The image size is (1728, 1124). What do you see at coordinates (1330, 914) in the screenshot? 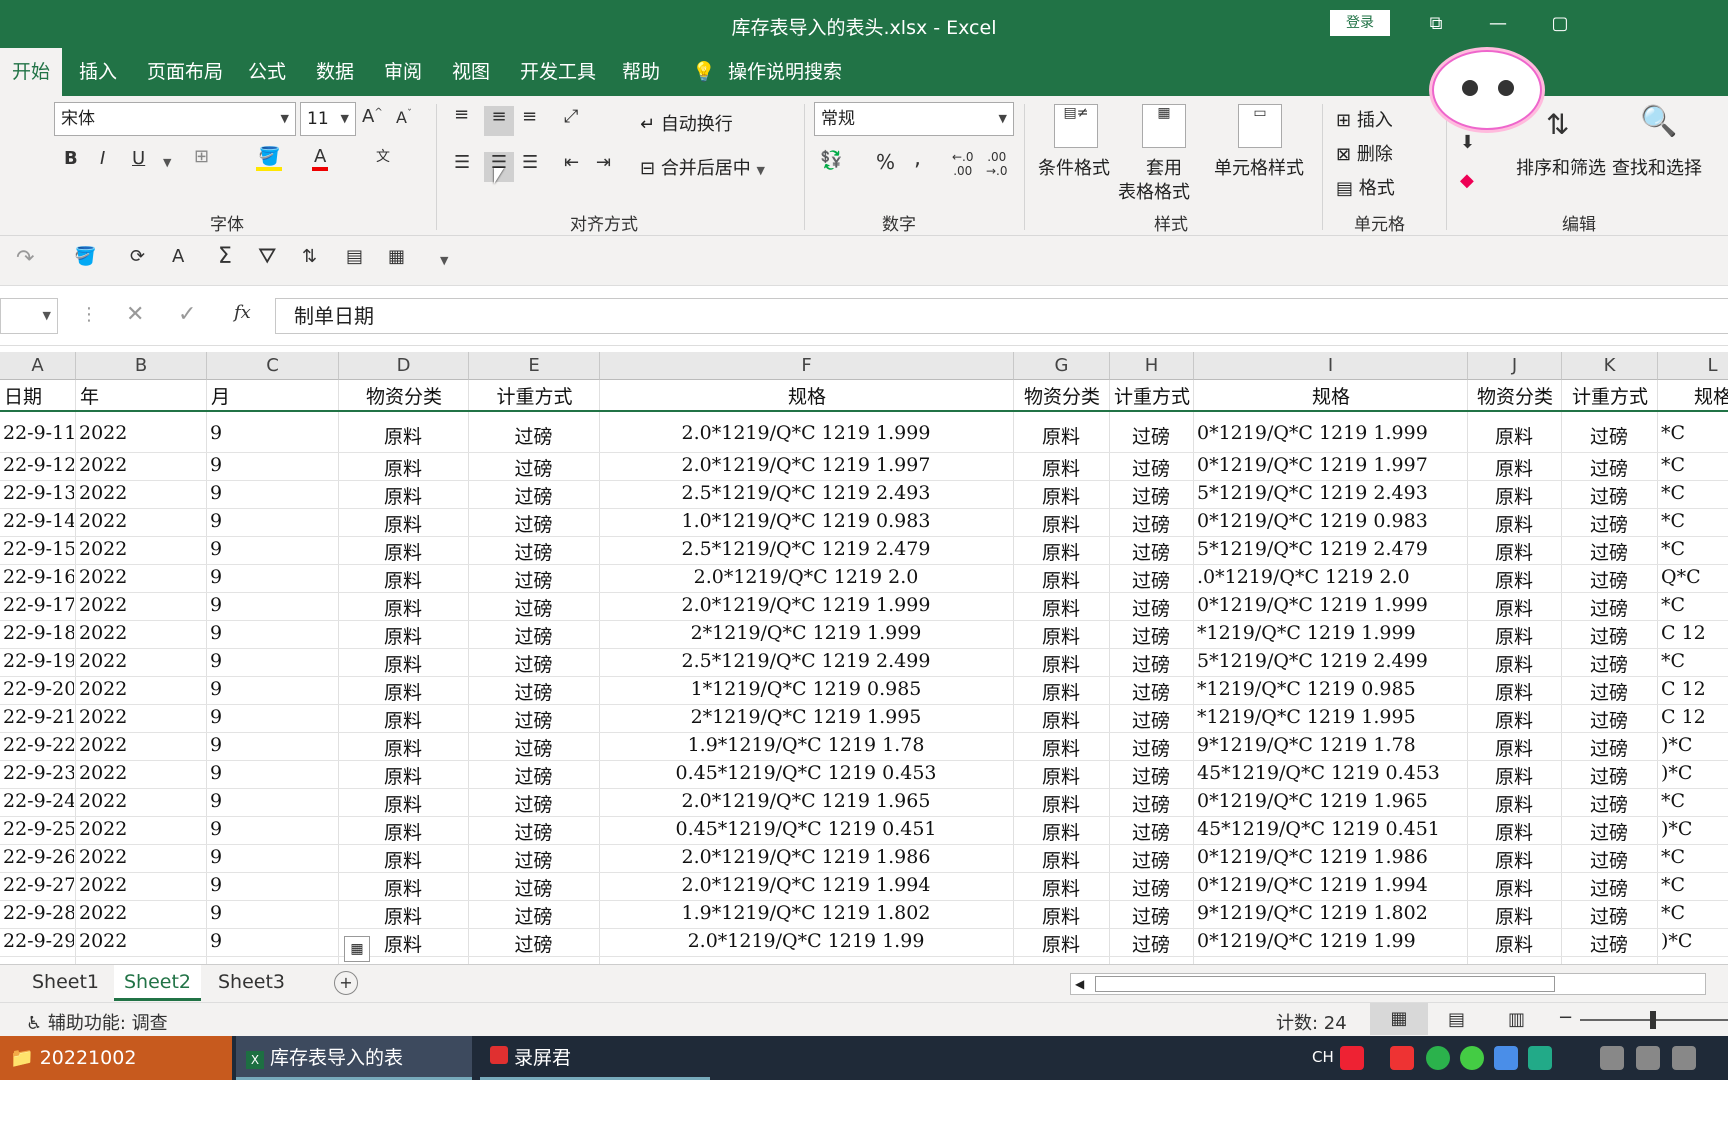
I see `cell-i-18: 9*1219/Q*C 1219 1.802` at bounding box center [1330, 914].